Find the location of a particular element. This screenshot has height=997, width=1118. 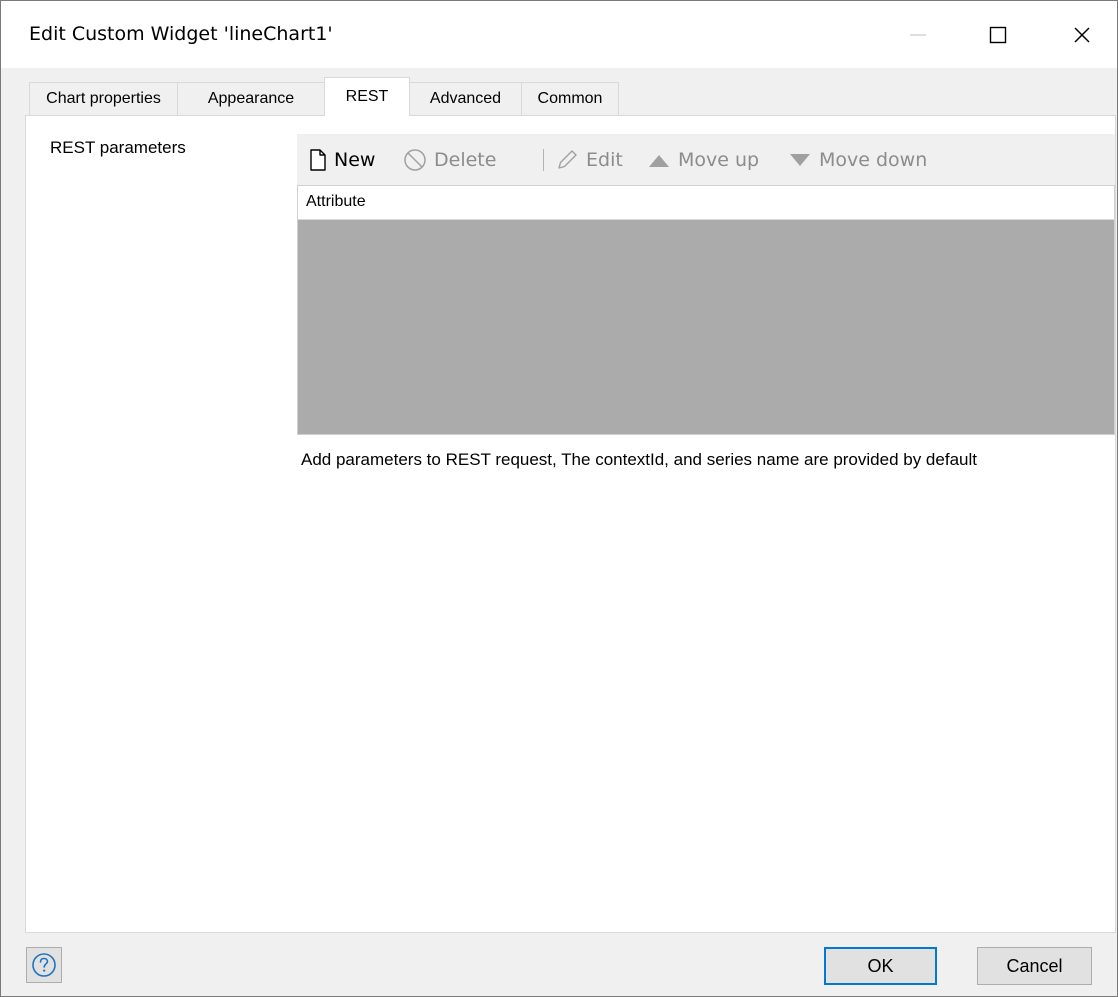

grid-header: Attribute is located at coordinates (706, 203).